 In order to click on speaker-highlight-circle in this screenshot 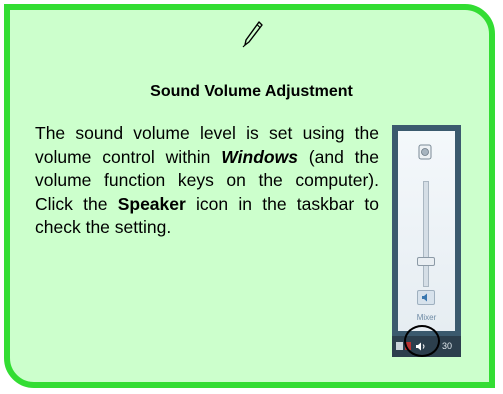, I will do `click(422, 341)`.